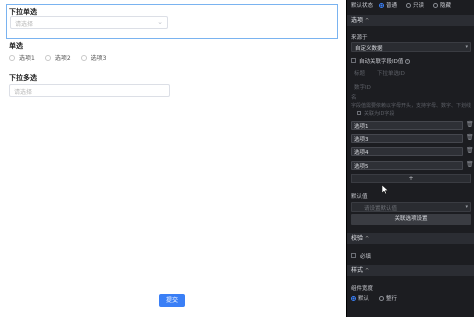  What do you see at coordinates (379, 114) in the screenshot?
I see `linked-field-label: 关联为ID字段` at bounding box center [379, 114].